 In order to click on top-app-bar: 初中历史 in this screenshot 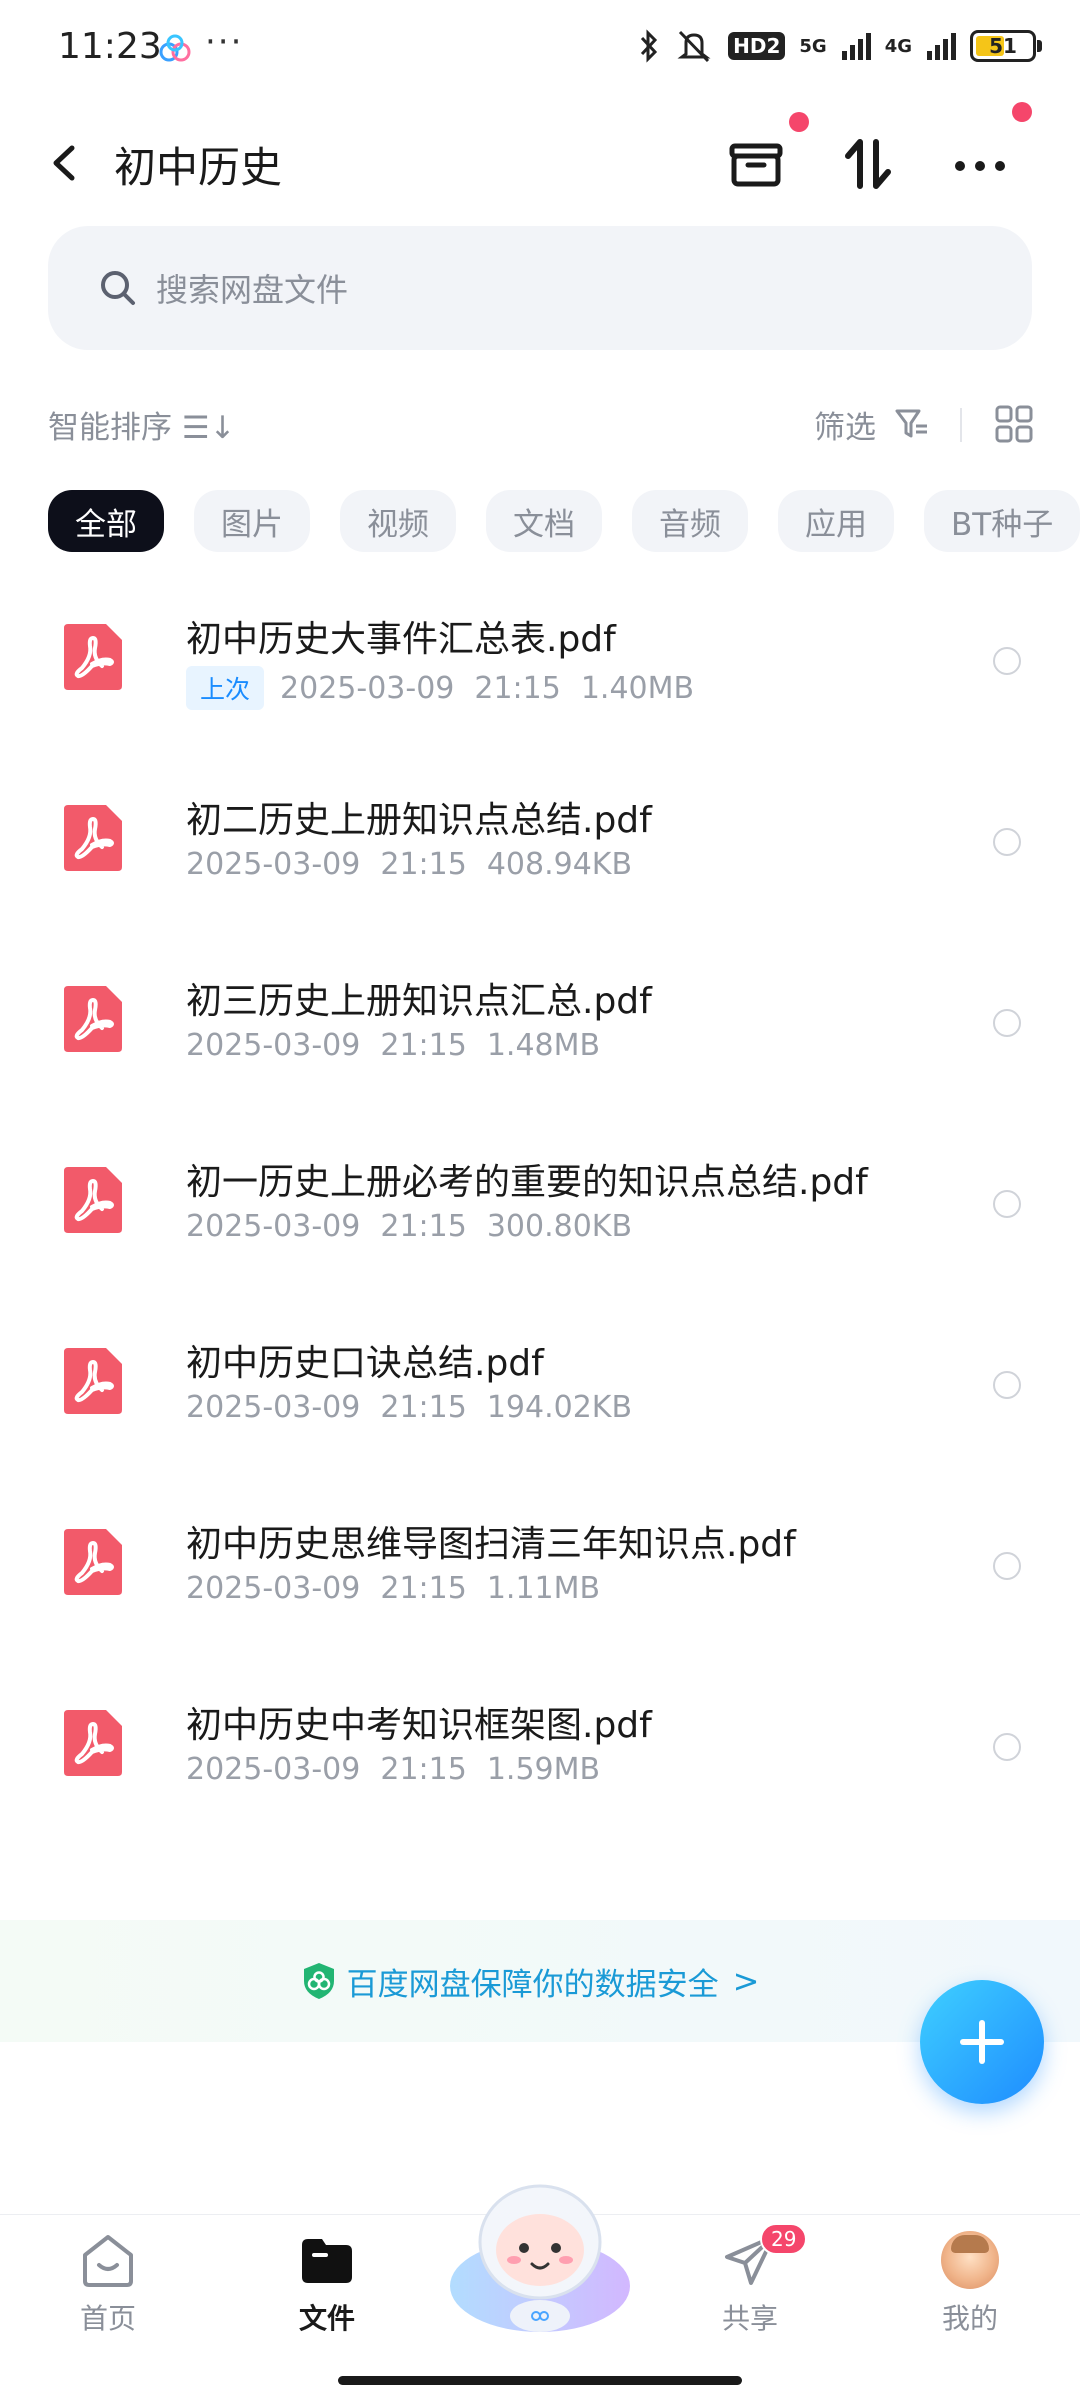, I will do `click(540, 161)`.